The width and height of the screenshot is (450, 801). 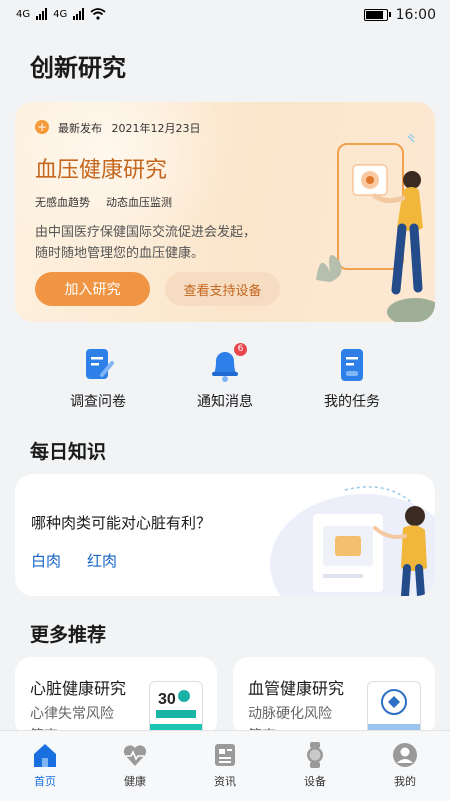 What do you see at coordinates (45, 755) in the screenshot?
I see `home-icon` at bounding box center [45, 755].